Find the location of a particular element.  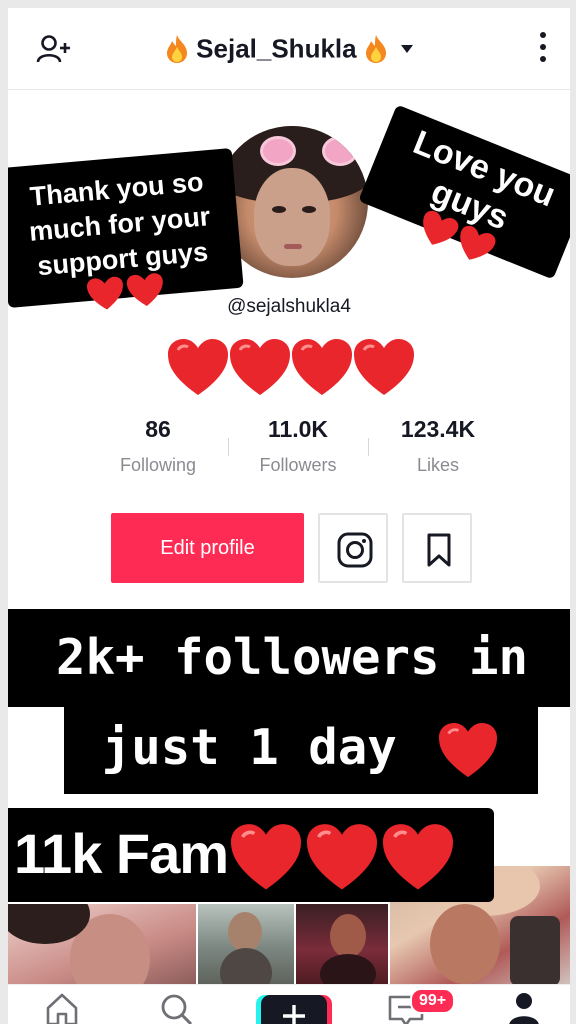

likes-count: 123.4K is located at coordinates (438, 429).